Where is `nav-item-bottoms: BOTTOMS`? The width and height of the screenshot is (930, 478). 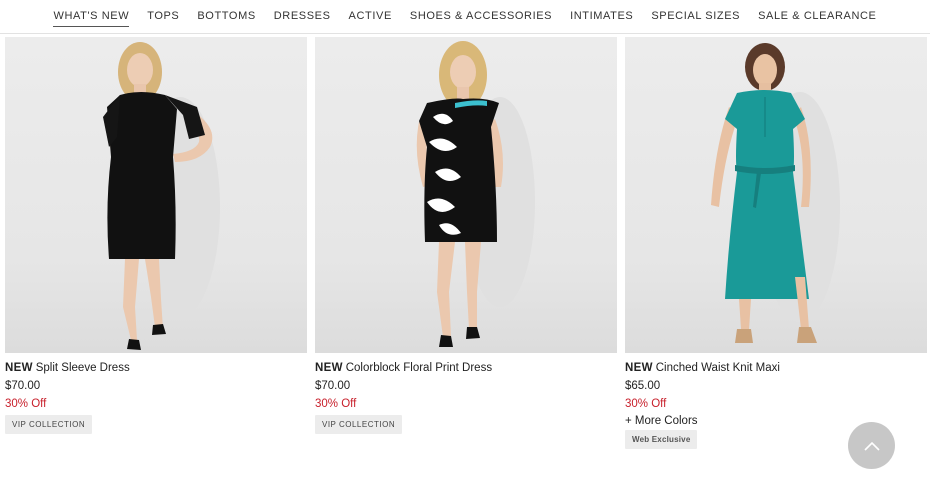 nav-item-bottoms: BOTTOMS is located at coordinates (226, 17).